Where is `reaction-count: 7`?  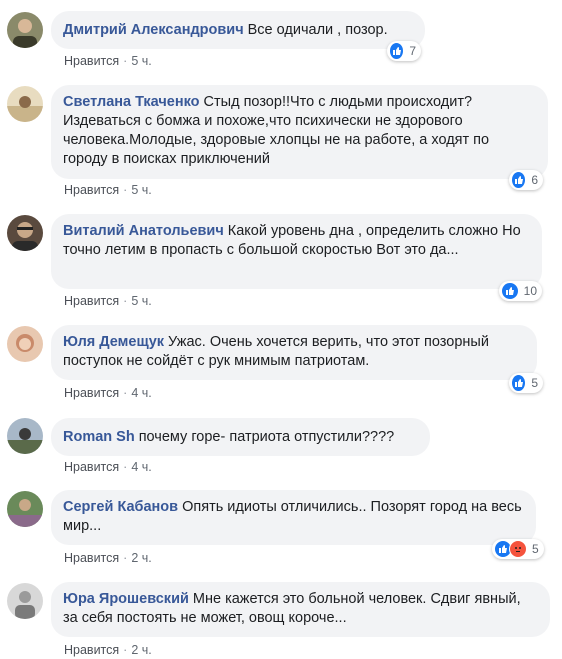
reaction-count: 7 is located at coordinates (412, 51).